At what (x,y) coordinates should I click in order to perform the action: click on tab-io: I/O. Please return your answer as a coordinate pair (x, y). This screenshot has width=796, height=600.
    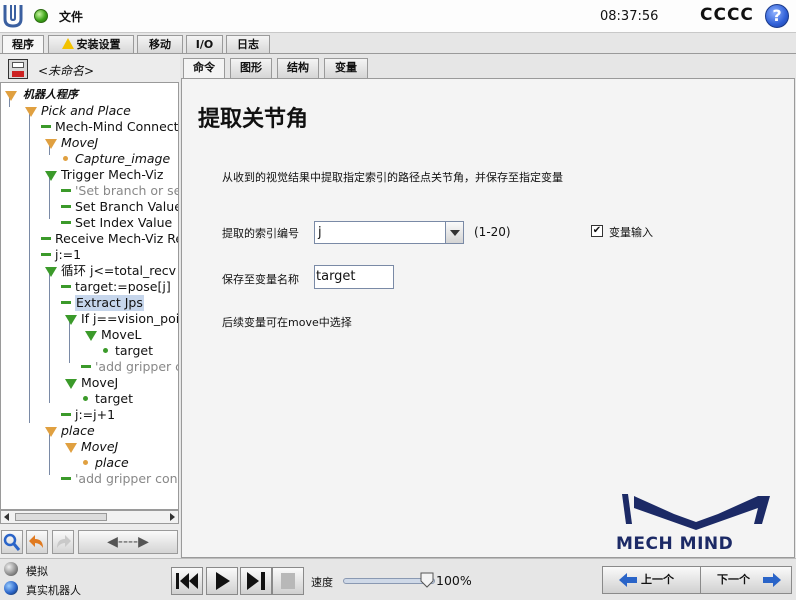
    Looking at the image, I should click on (204, 44).